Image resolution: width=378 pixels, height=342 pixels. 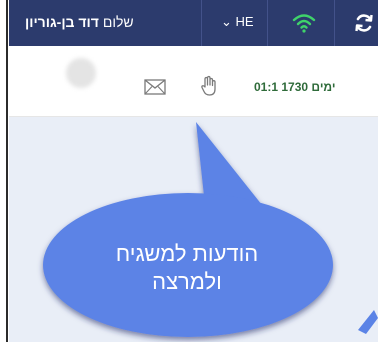 I want to click on callout-line-2: ולמרצה, so click(x=187, y=281).